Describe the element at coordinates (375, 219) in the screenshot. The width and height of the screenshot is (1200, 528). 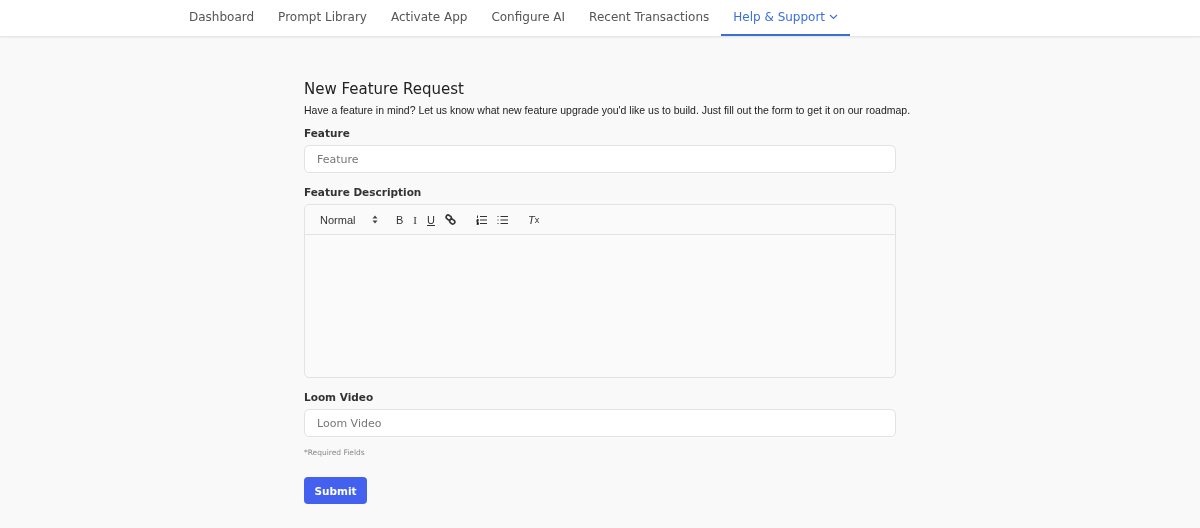
I see `up-down-arrows-icon` at that location.